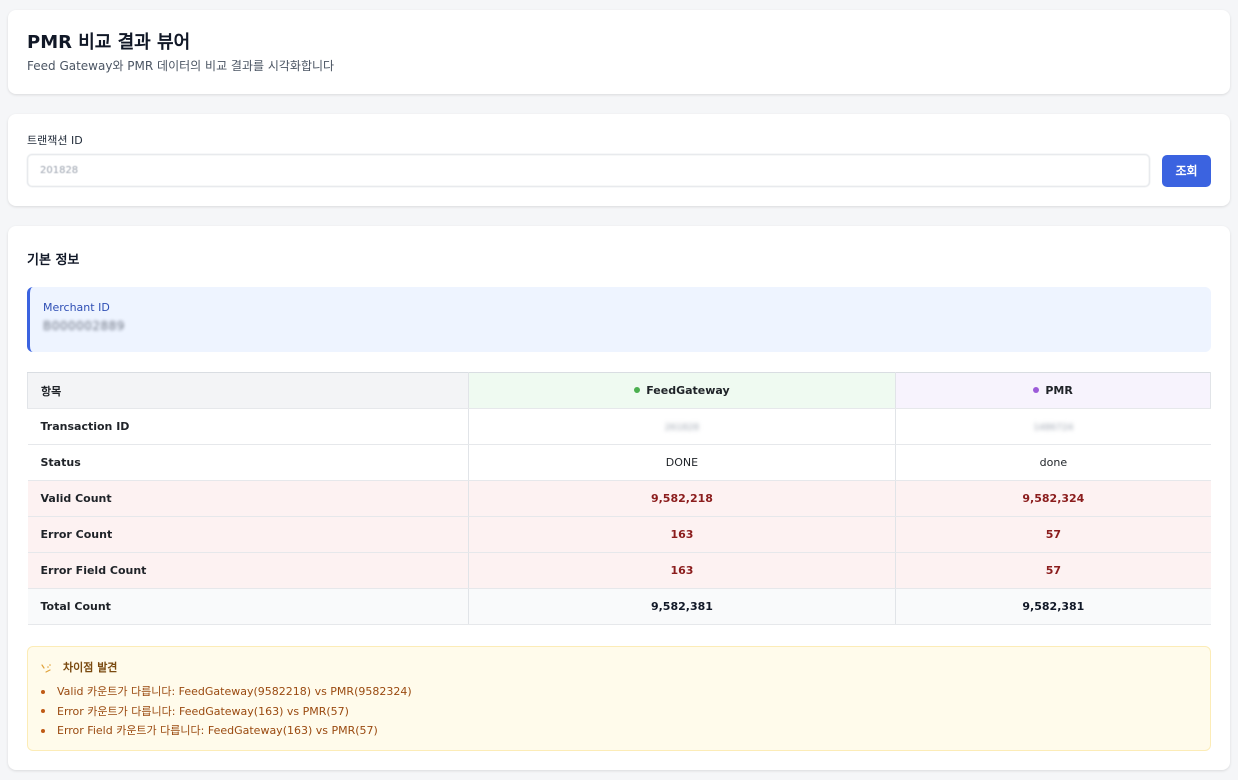 Image resolution: width=1238 pixels, height=780 pixels. I want to click on table-row: Total Count 9,582,381 9,582,381, so click(619, 606).